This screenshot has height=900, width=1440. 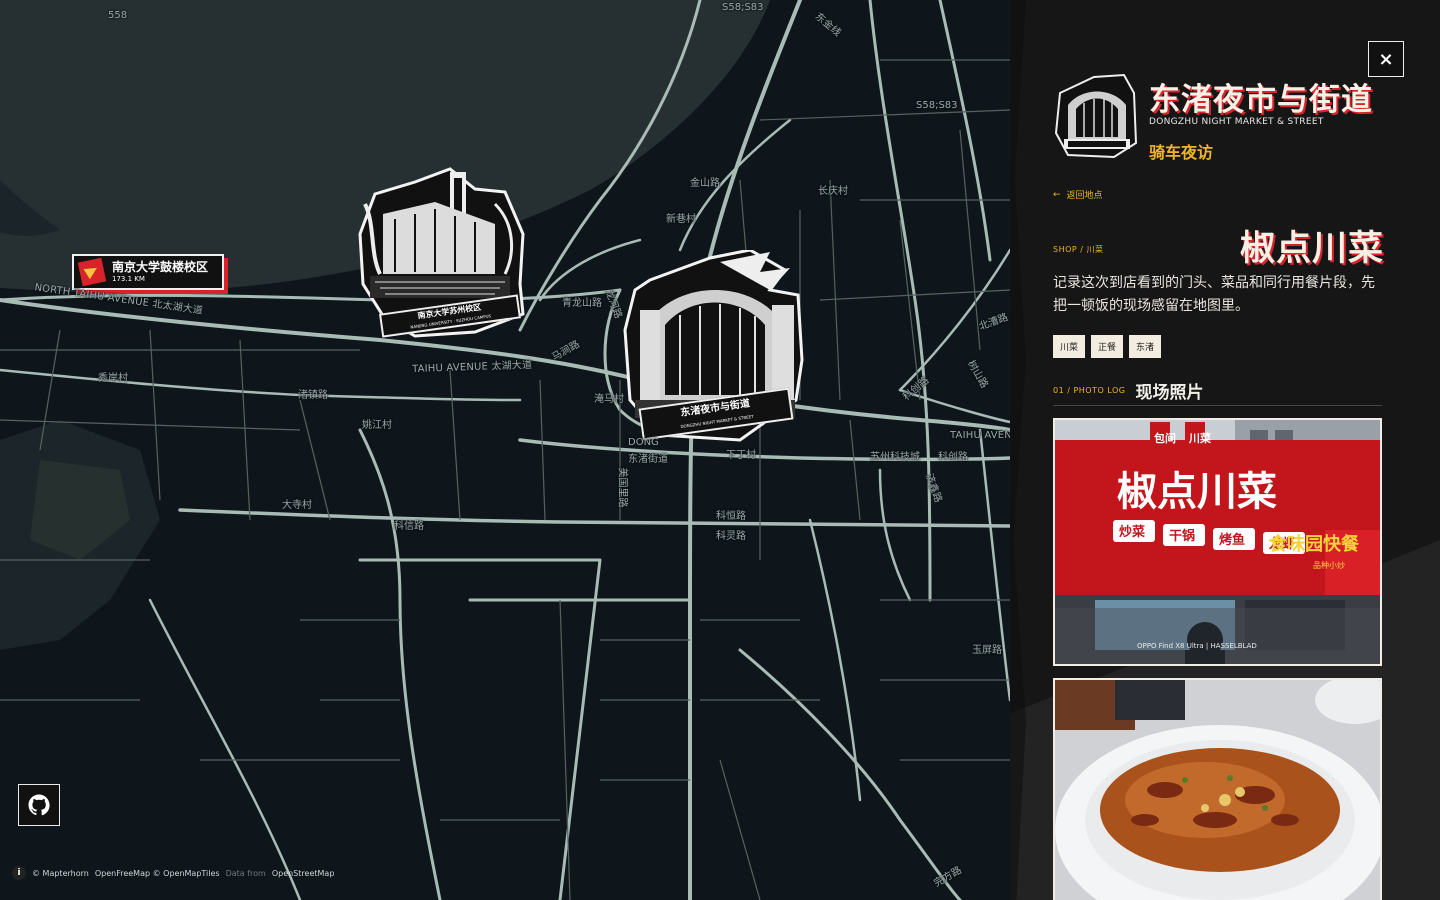 I want to click on section-number: 01 / PHOTO LOG, so click(x=1089, y=390).